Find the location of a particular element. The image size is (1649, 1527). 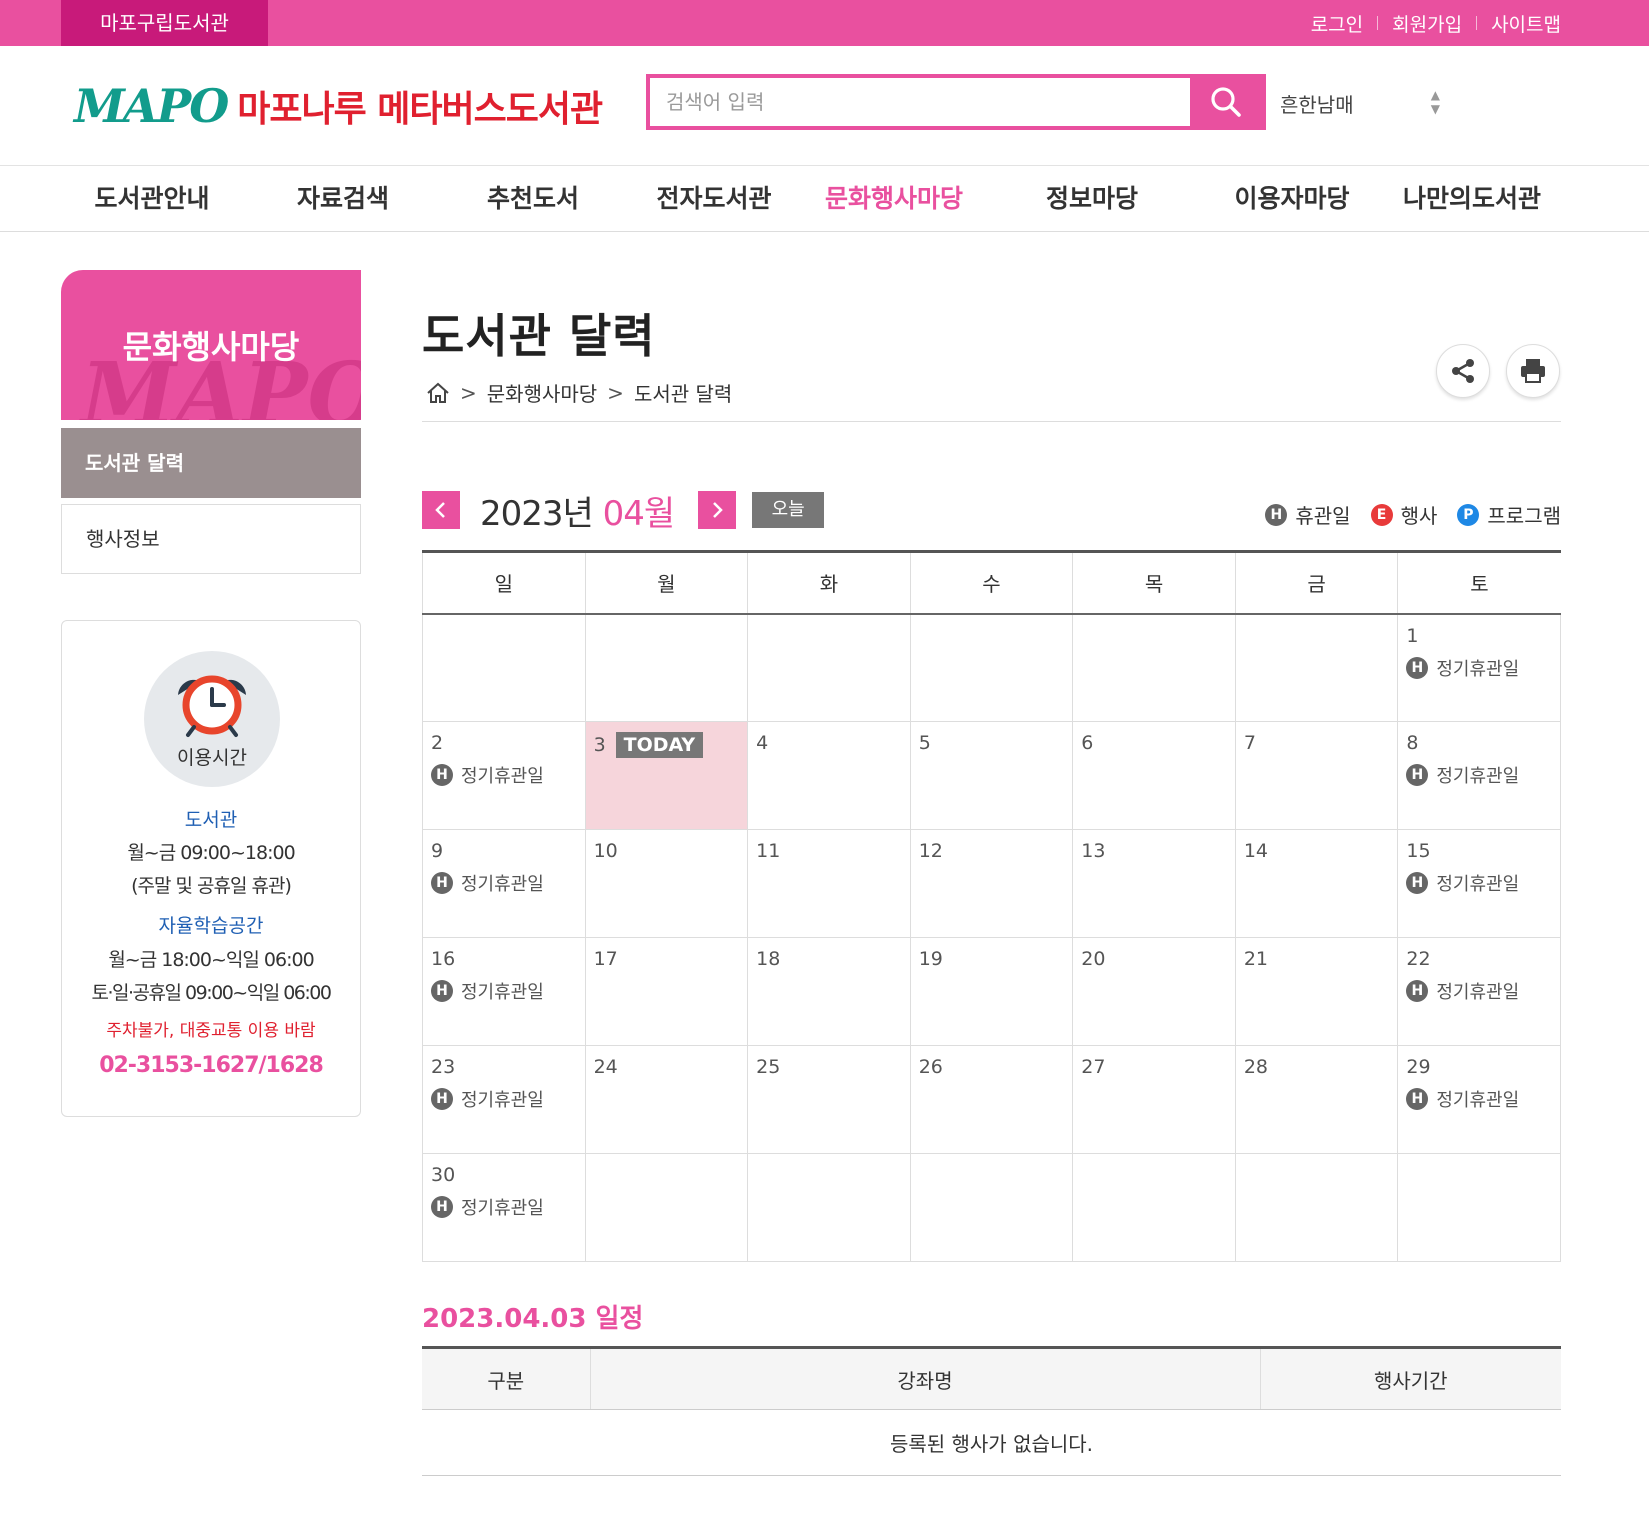

calendar-day-cell: 26 is located at coordinates (991, 1099).